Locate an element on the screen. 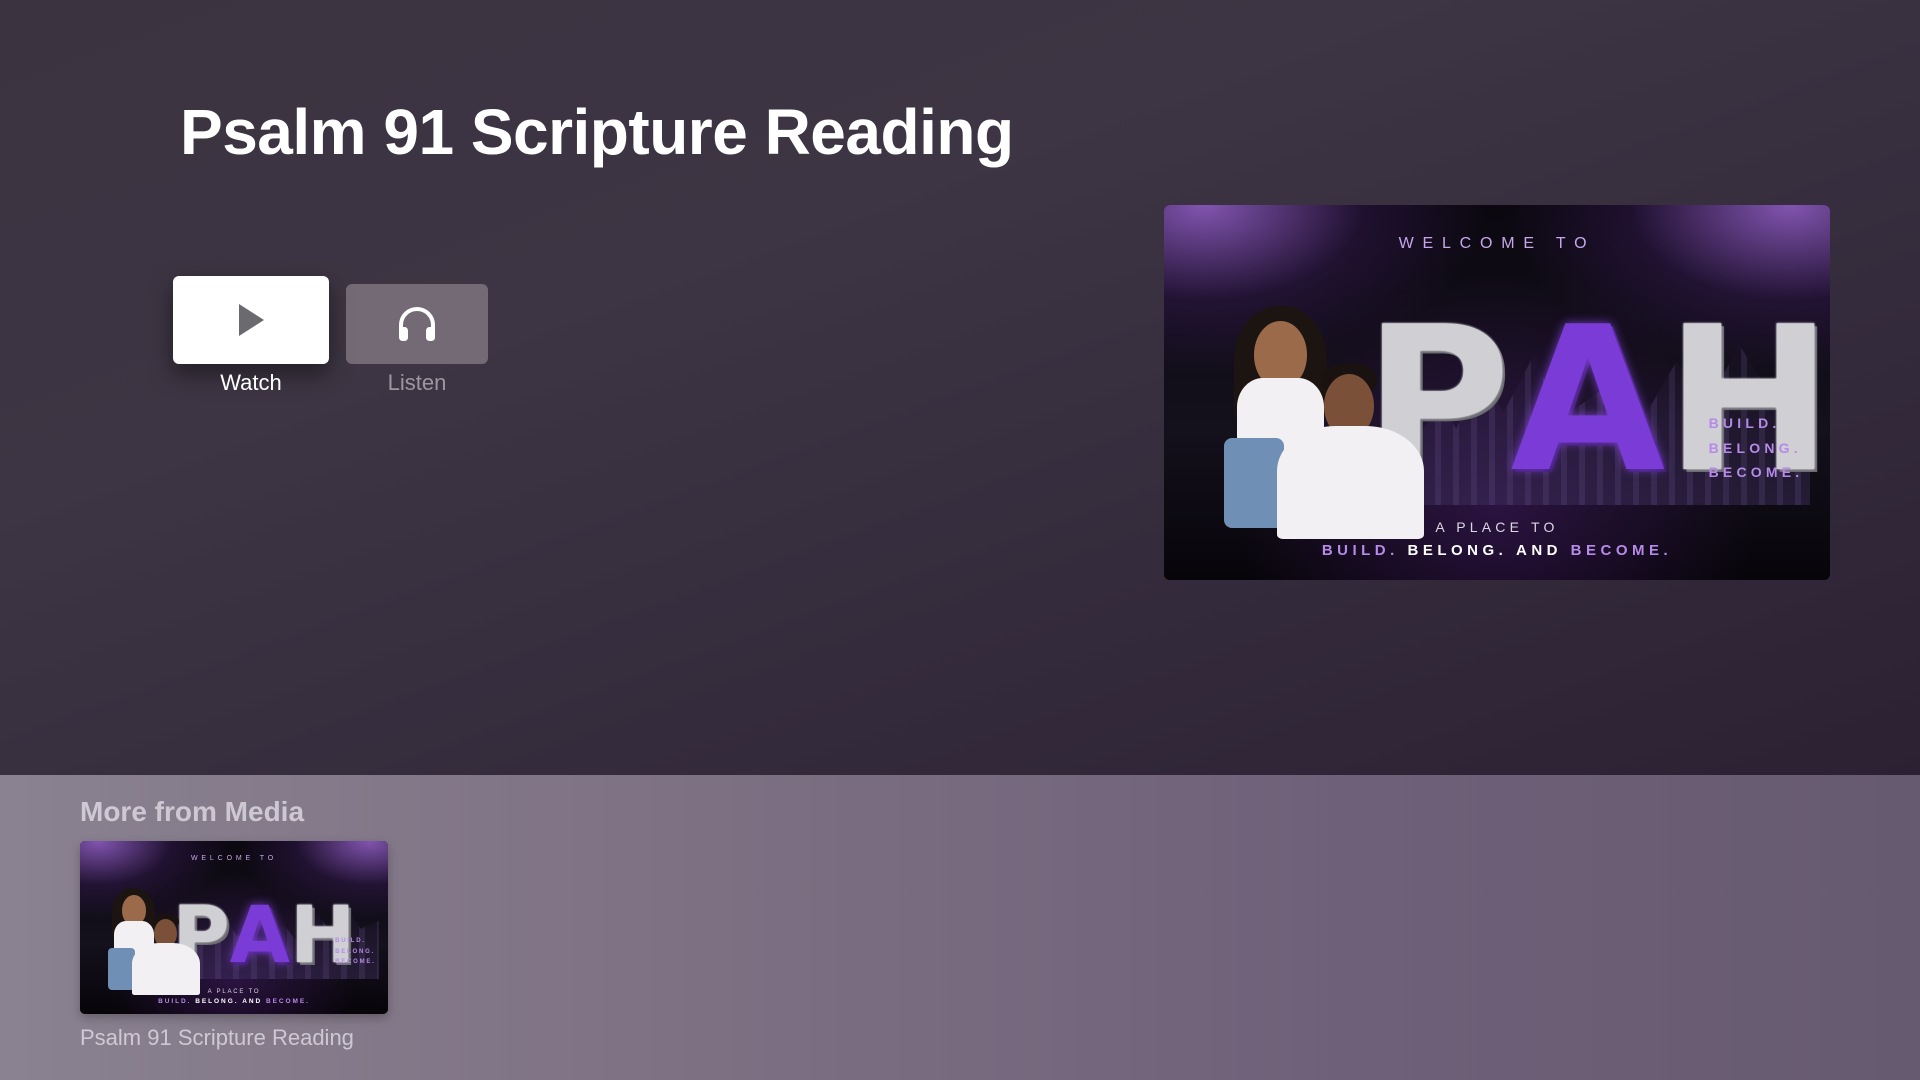 This screenshot has width=1920, height=1080. headphones-icon is located at coordinates (417, 324).